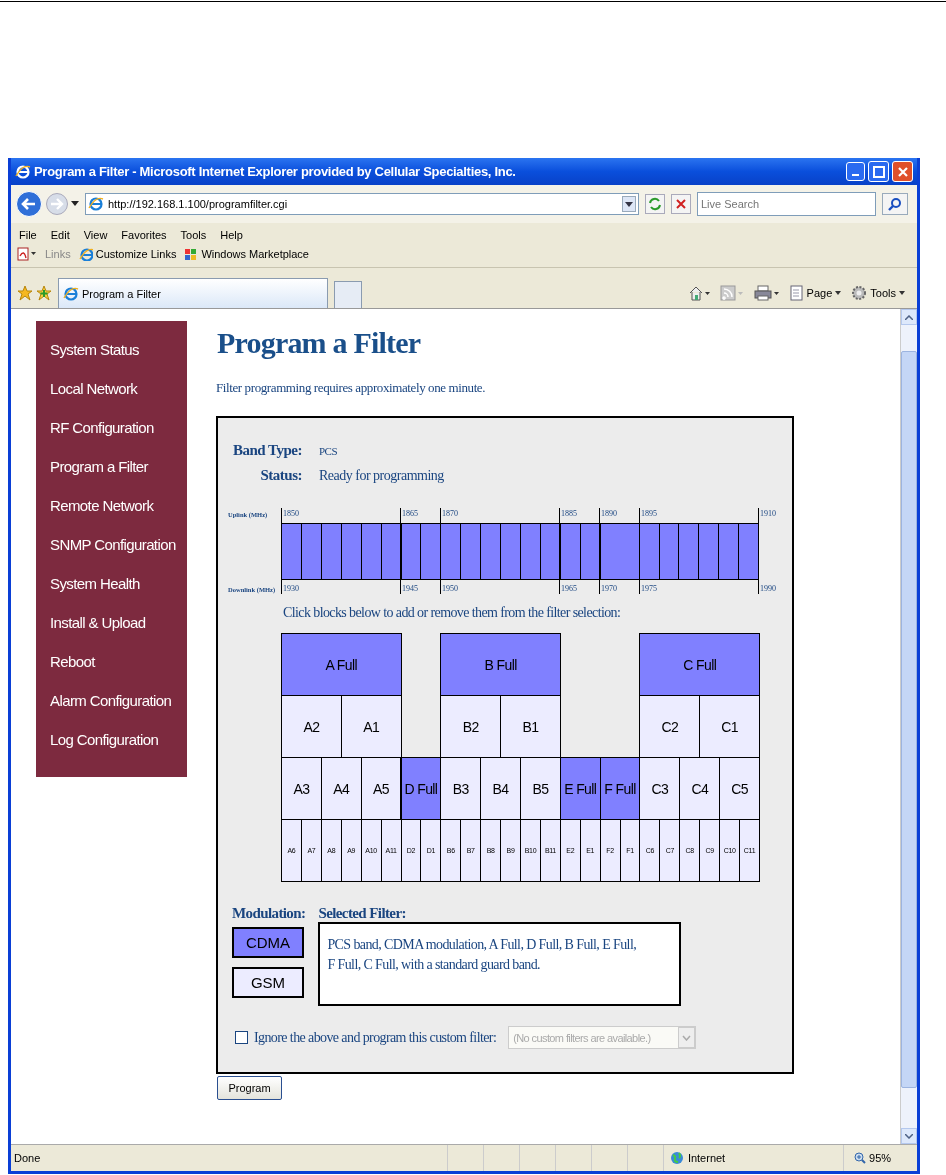 The width and height of the screenshot is (946, 1175). Describe the element at coordinates (44, 293) in the screenshot. I see `add-star-icon` at that location.